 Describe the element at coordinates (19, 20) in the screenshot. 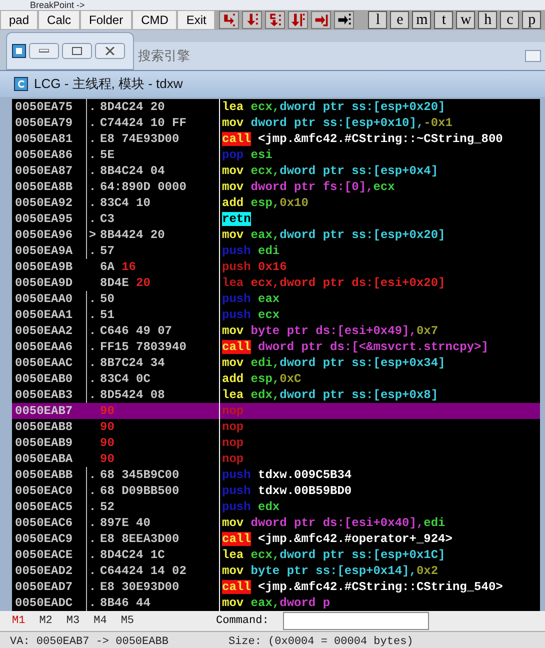

I see `toolbar-button: pad` at that location.